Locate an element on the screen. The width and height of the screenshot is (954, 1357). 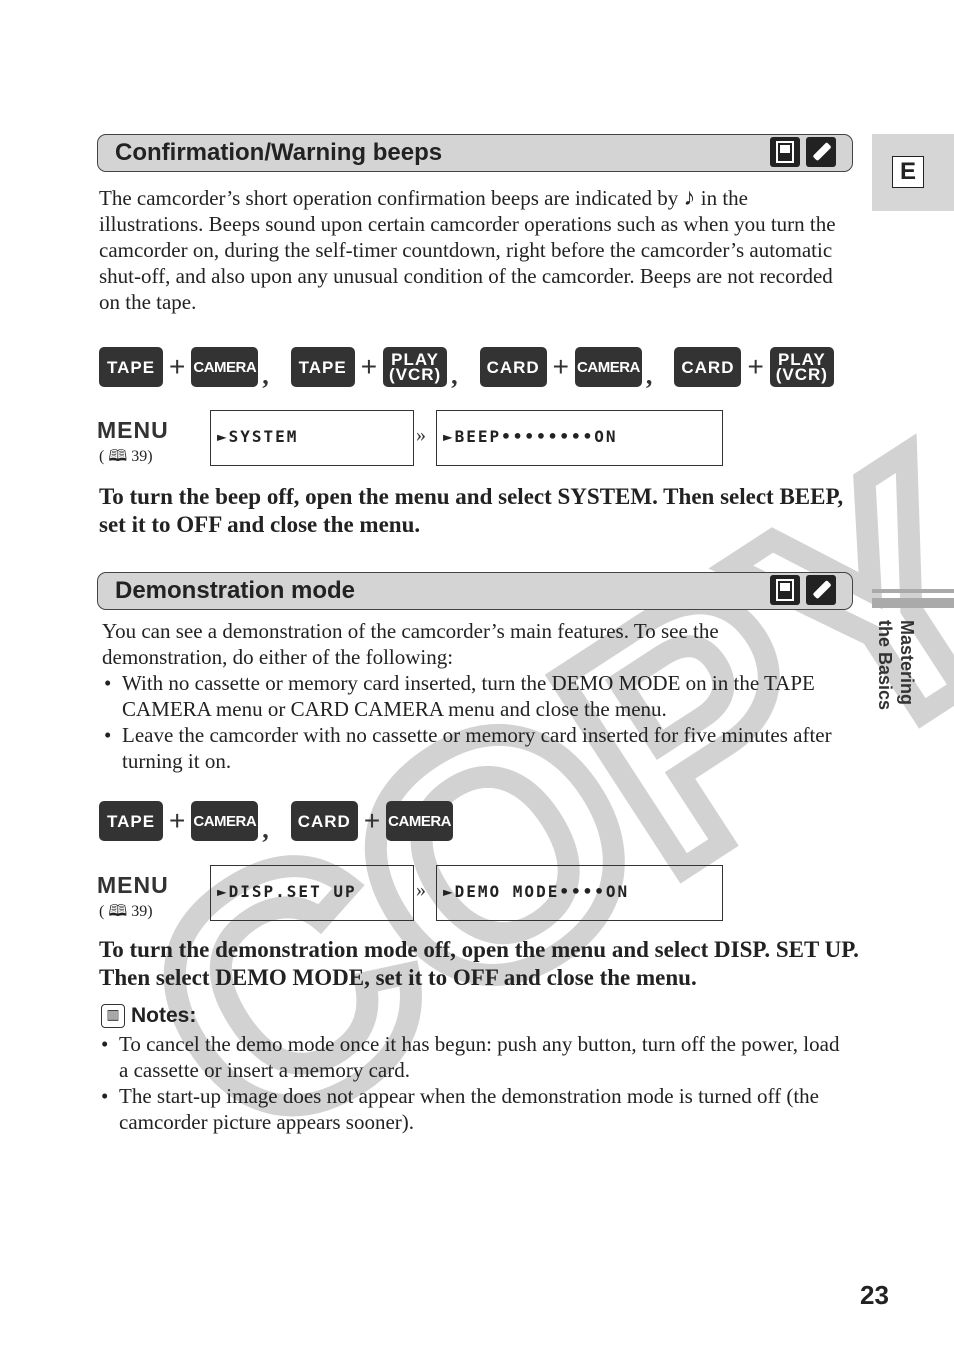
section-header: Confirmation/Warning beeps is located at coordinates (475, 153).